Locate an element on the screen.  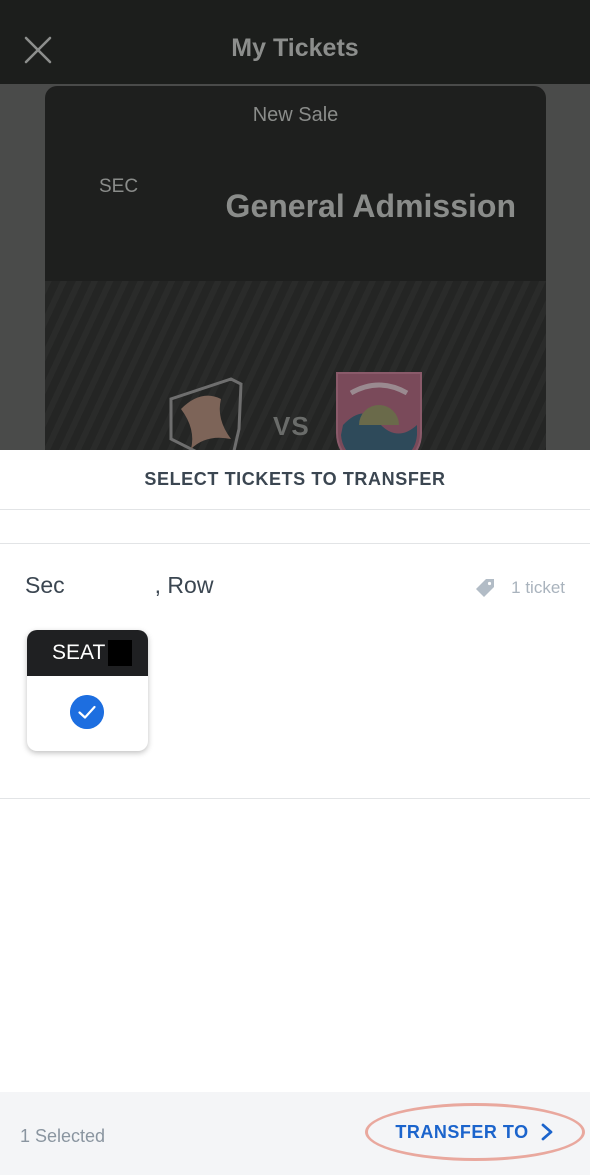
row-prefix: , Row is located at coordinates (184, 585).